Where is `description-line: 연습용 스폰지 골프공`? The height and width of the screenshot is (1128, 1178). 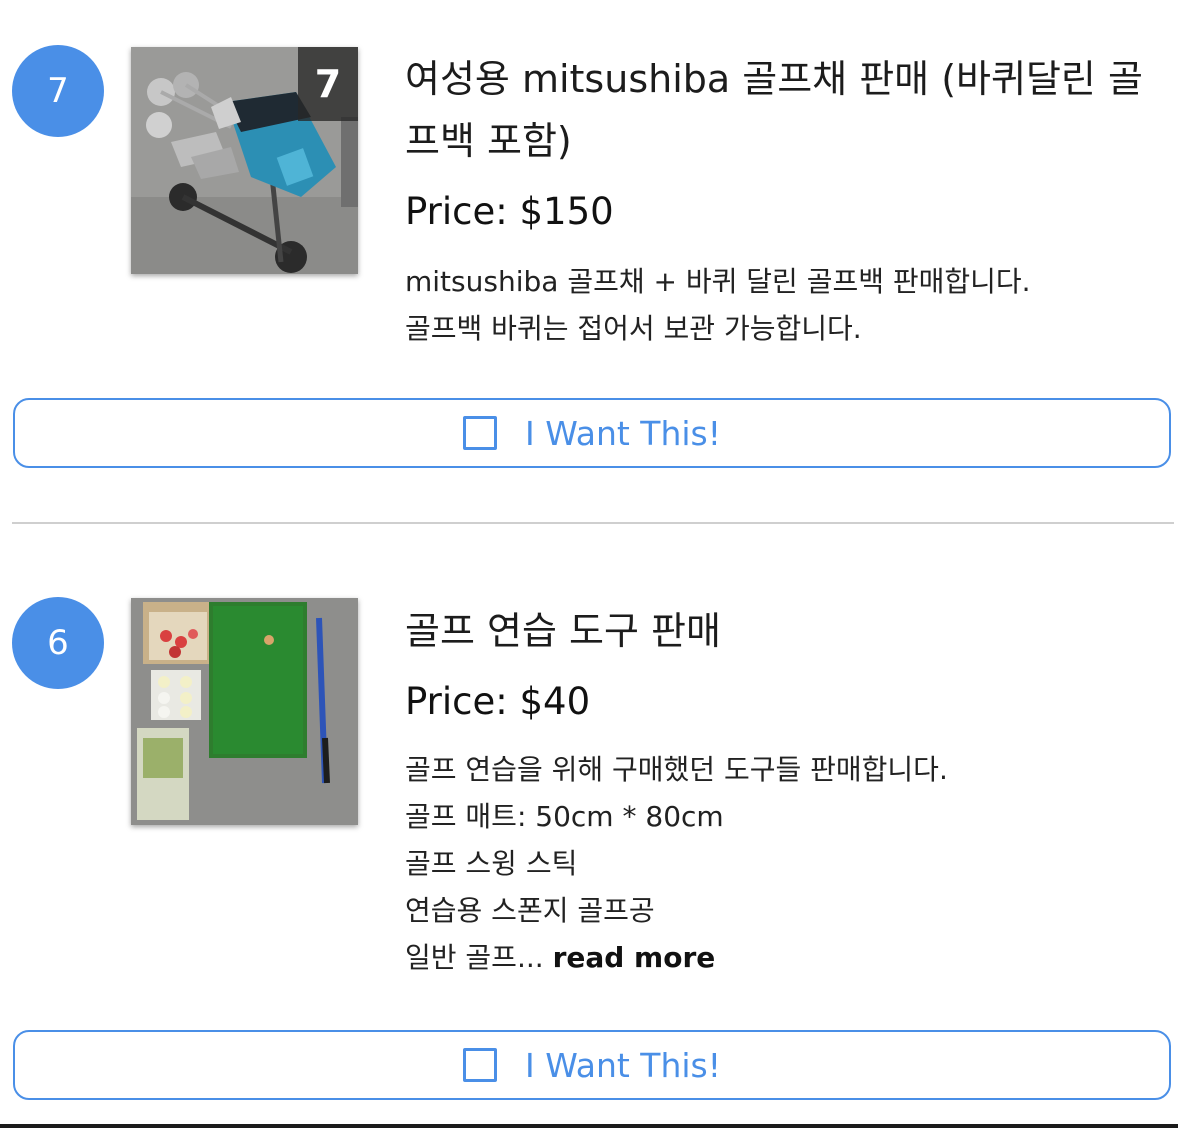 description-line: 연습용 스폰지 골프공 is located at coordinates (530, 910).